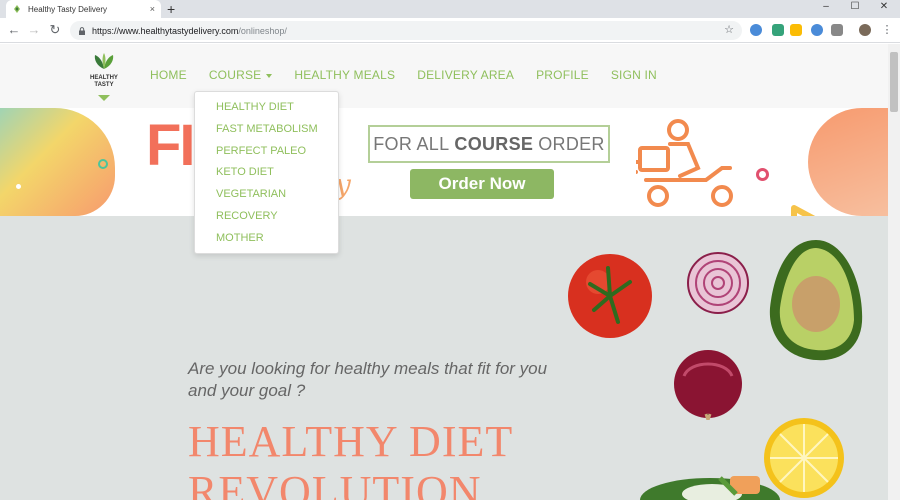 This screenshot has height=500, width=900. Describe the element at coordinates (894, 272) in the screenshot. I see `page-scrollbar` at that location.